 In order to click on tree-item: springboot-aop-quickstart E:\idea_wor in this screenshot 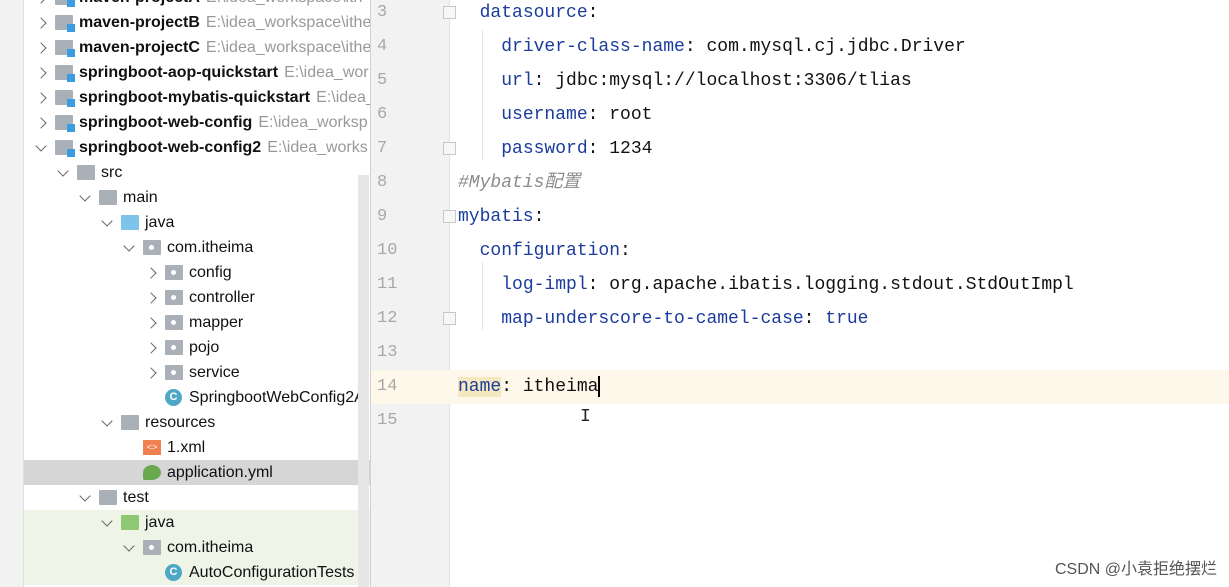, I will do `click(197, 72)`.